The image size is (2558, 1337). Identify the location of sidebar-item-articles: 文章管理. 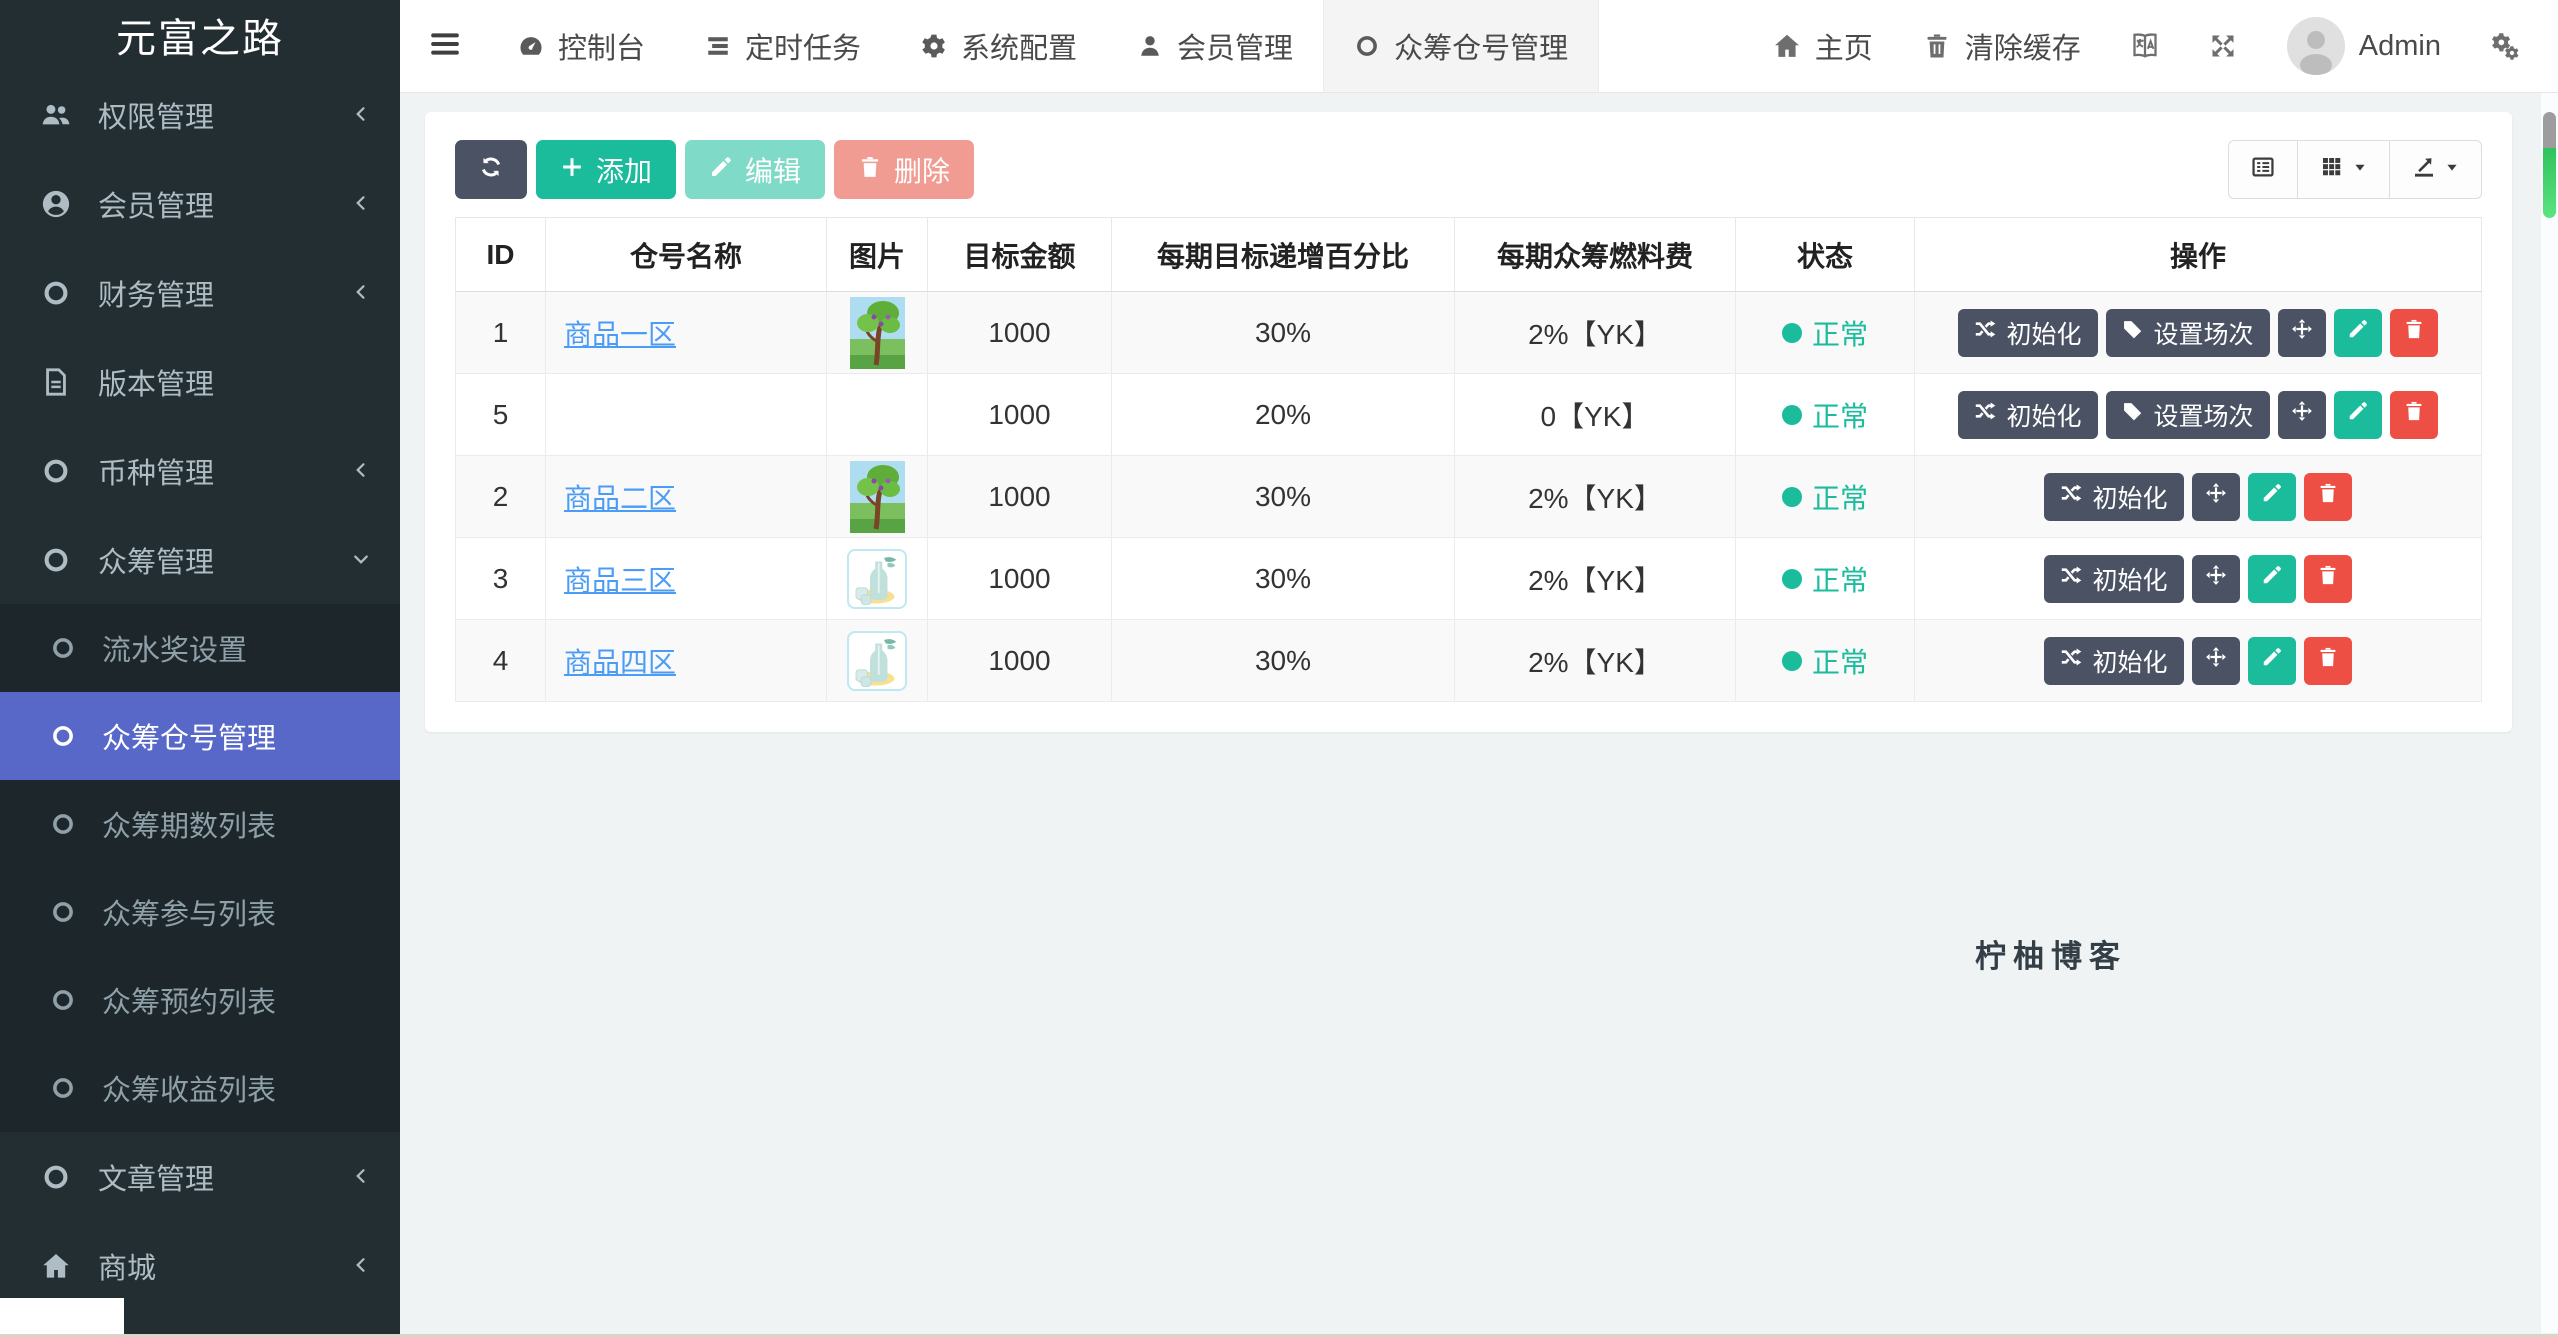
(200, 1176).